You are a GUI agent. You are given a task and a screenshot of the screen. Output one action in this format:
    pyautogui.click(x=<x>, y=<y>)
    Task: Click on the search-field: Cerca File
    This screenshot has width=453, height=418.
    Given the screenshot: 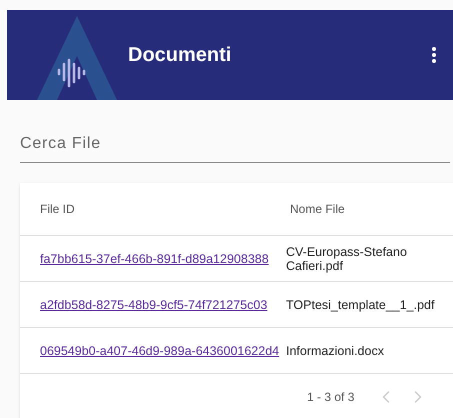 What is the action you would take?
    pyautogui.click(x=235, y=147)
    